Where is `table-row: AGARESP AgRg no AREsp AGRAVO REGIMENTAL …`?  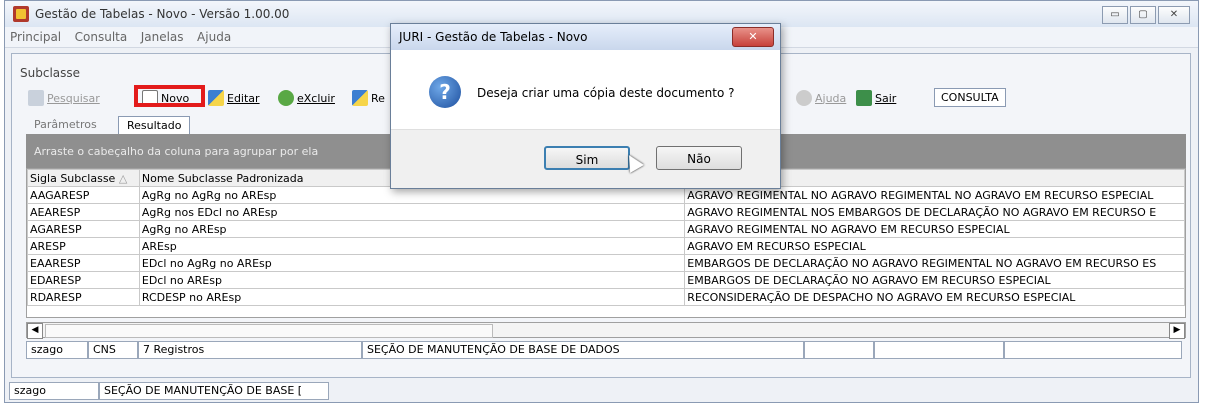
table-row: AGARESP AgRg no AREsp AGRAVO REGIMENTAL … is located at coordinates (606, 229).